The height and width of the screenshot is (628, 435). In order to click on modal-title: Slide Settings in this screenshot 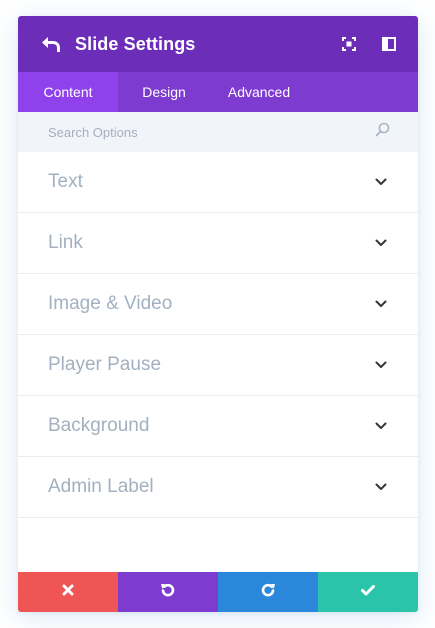, I will do `click(135, 43)`.